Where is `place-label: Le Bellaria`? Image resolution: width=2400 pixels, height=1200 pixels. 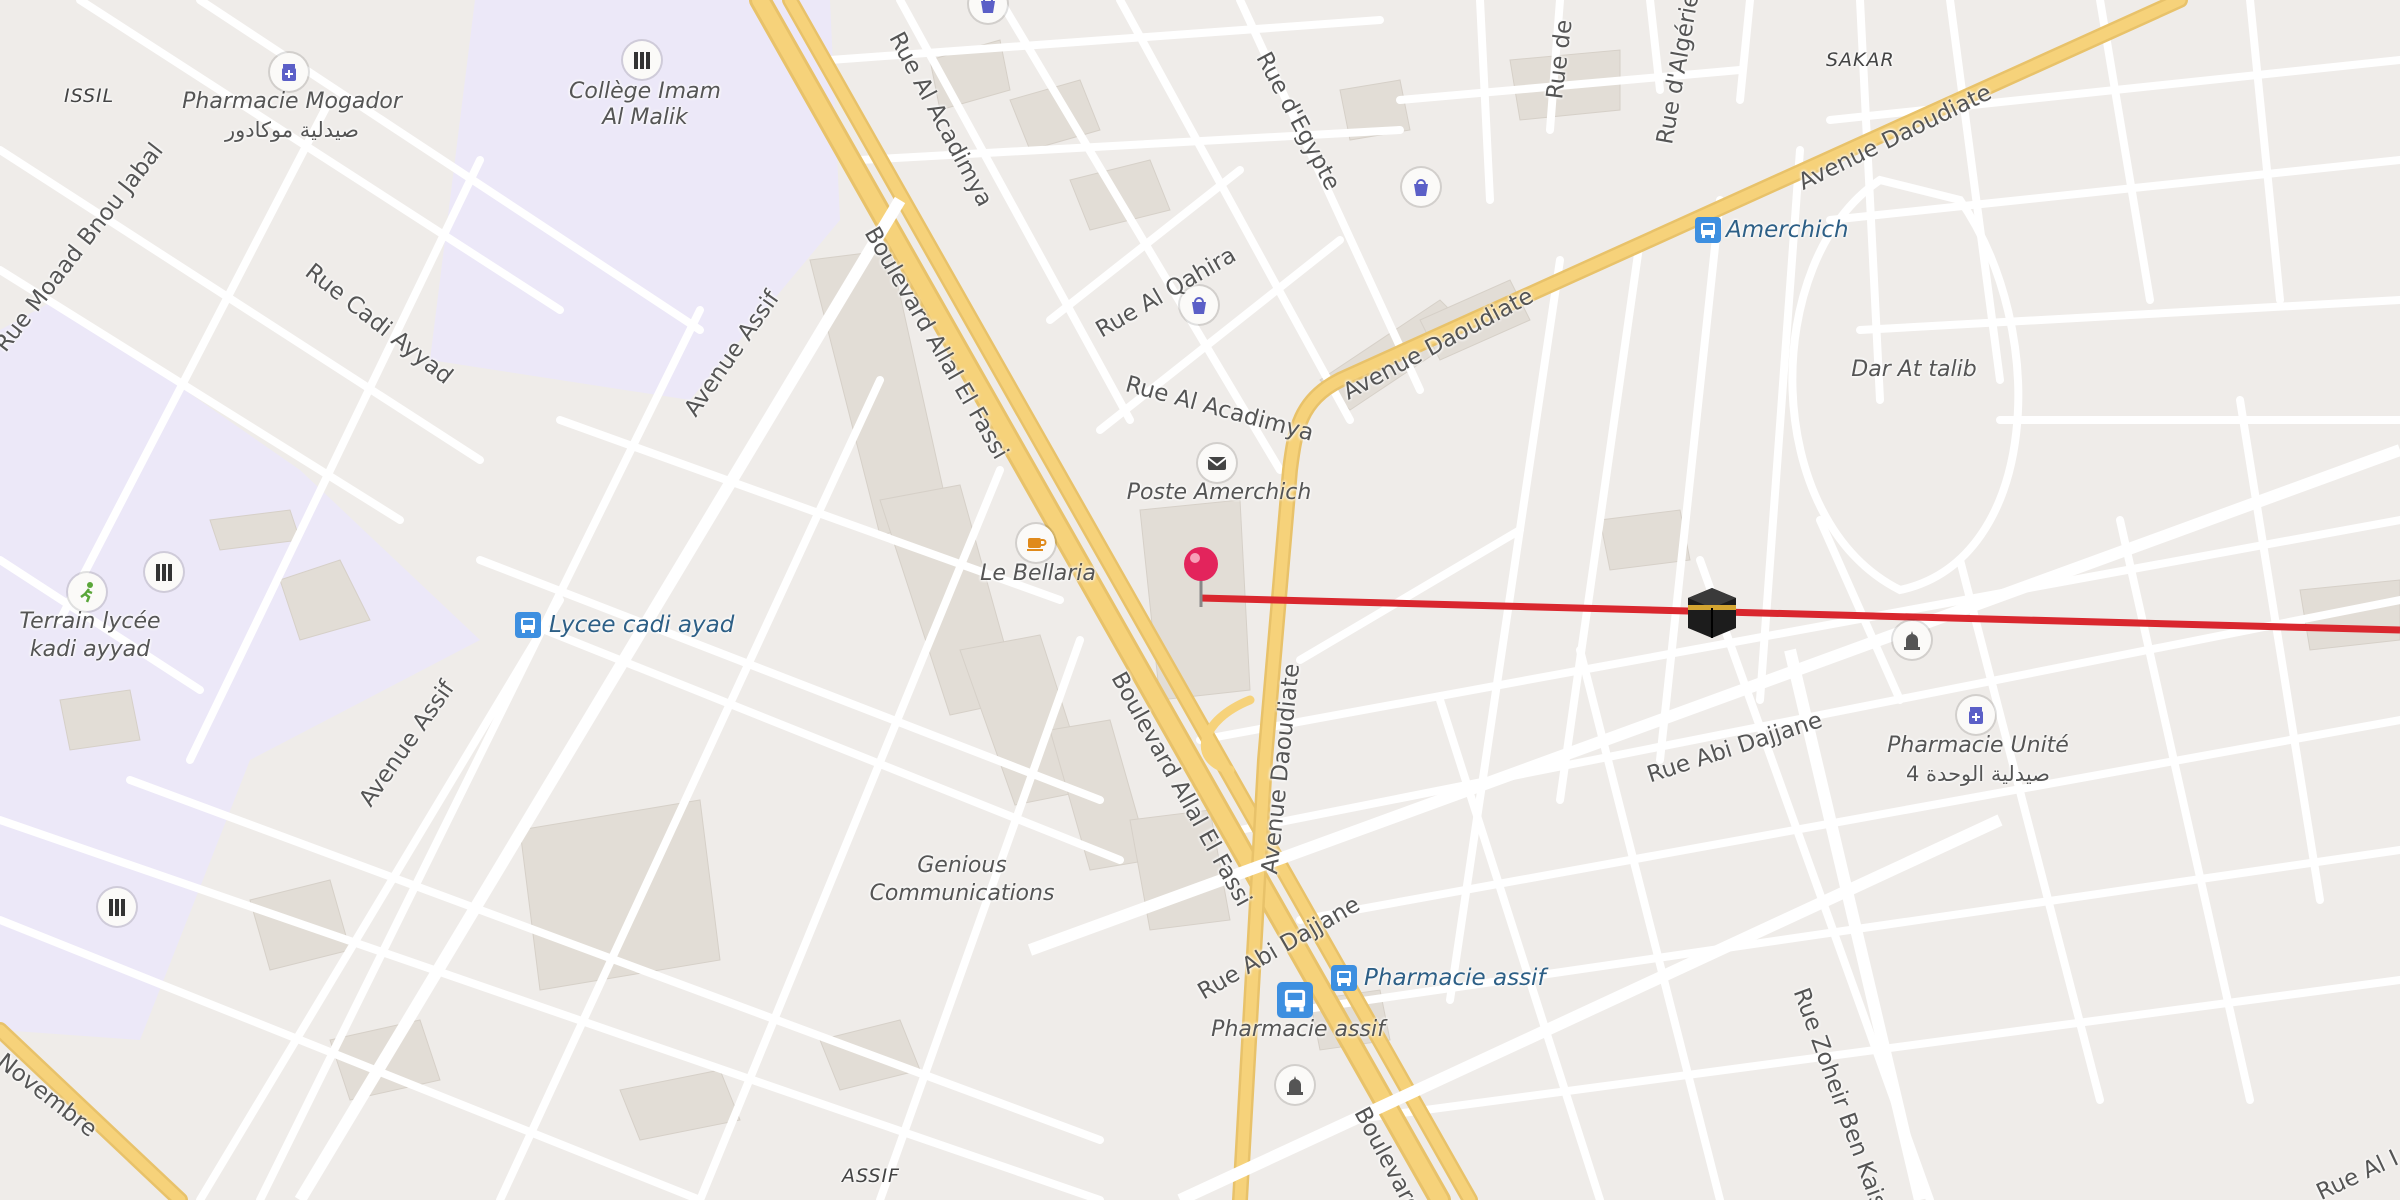 place-label: Le Bellaria is located at coordinates (1038, 573).